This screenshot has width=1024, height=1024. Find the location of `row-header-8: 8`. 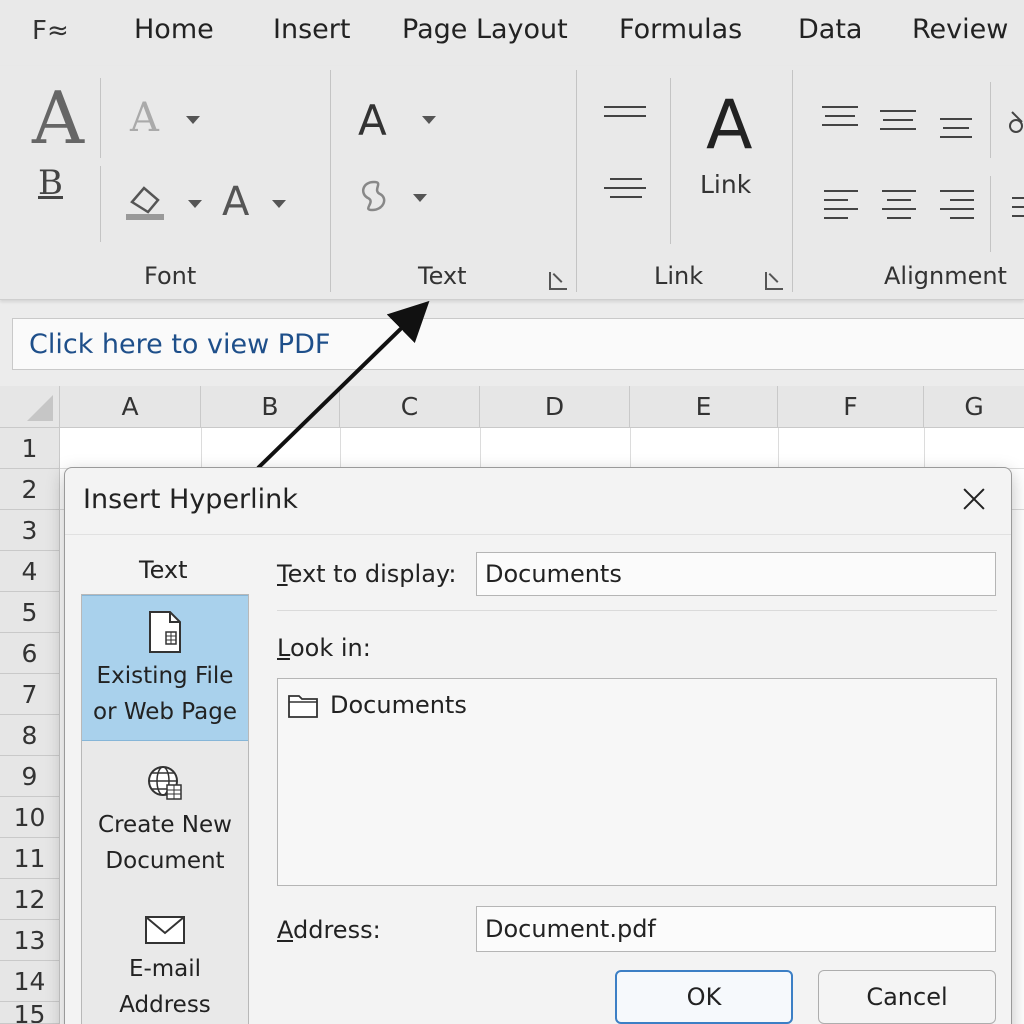

row-header-8: 8 is located at coordinates (30, 735).